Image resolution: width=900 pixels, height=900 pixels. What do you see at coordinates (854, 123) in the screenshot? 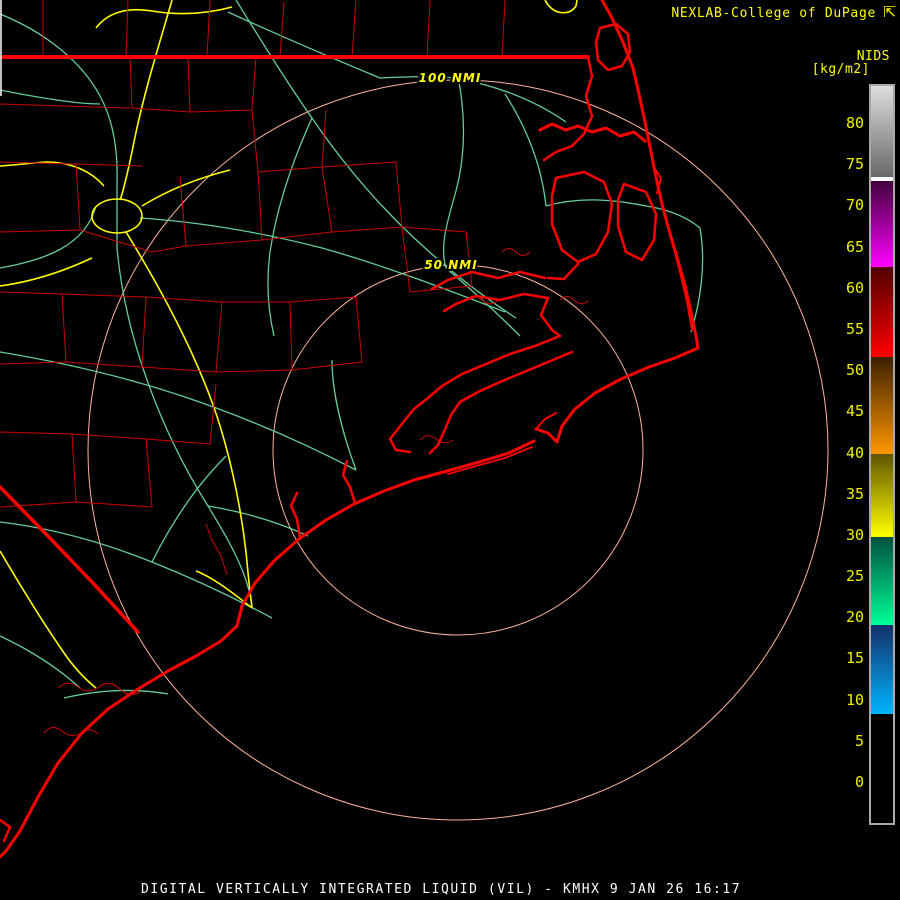
I see `colorbar-tick-label: 80` at bounding box center [854, 123].